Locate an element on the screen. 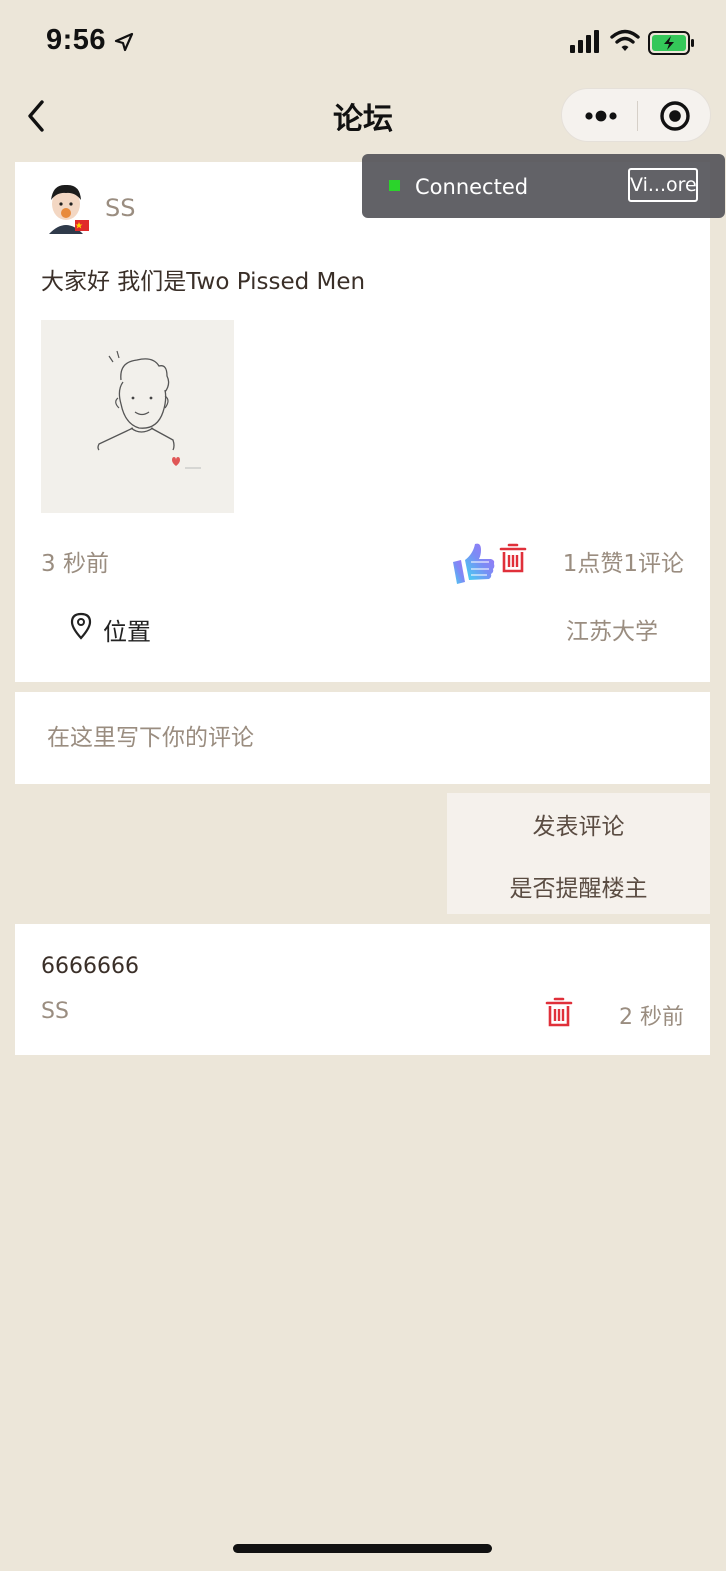  connection-toast: Connected Vi...ore is located at coordinates (543, 186).